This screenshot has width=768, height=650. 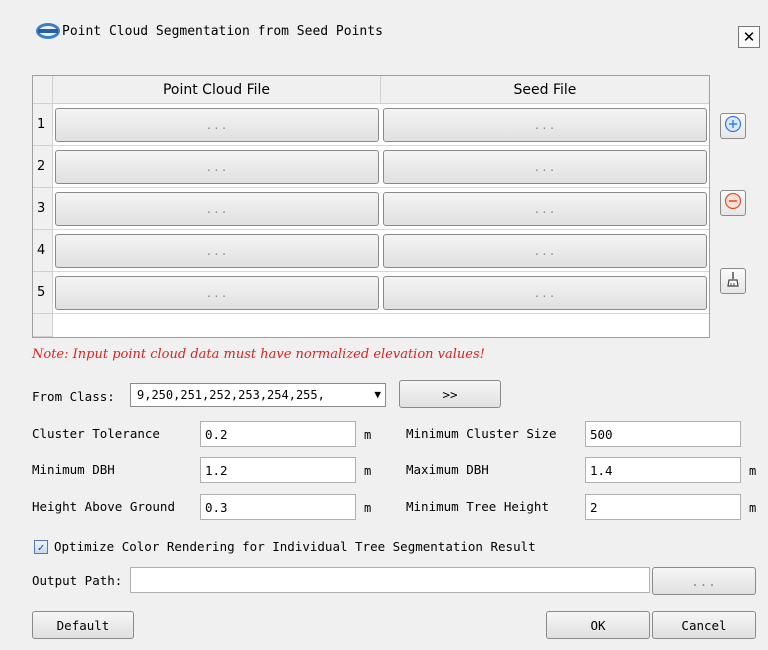 I want to click on select-classes-button: >>, so click(x=450, y=394).